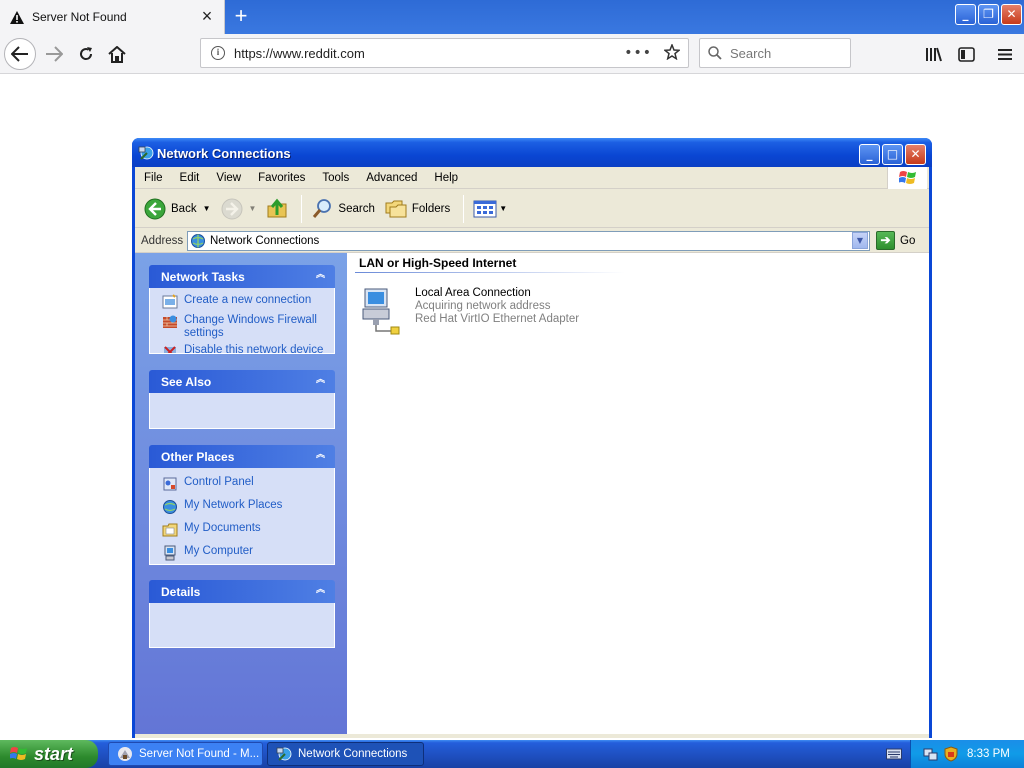  I want to click on window-minimize-button: _, so click(869, 154).